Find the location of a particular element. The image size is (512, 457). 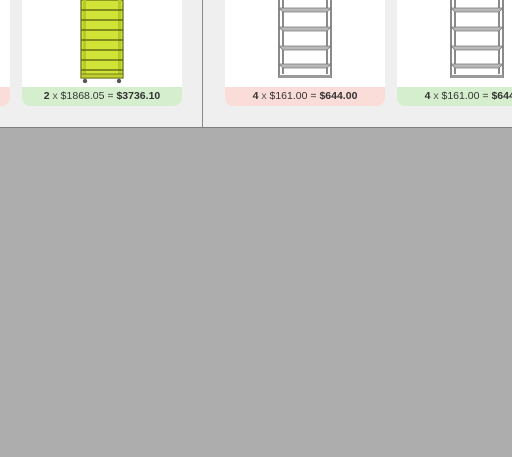

product-card-partial is located at coordinates (5, 53).